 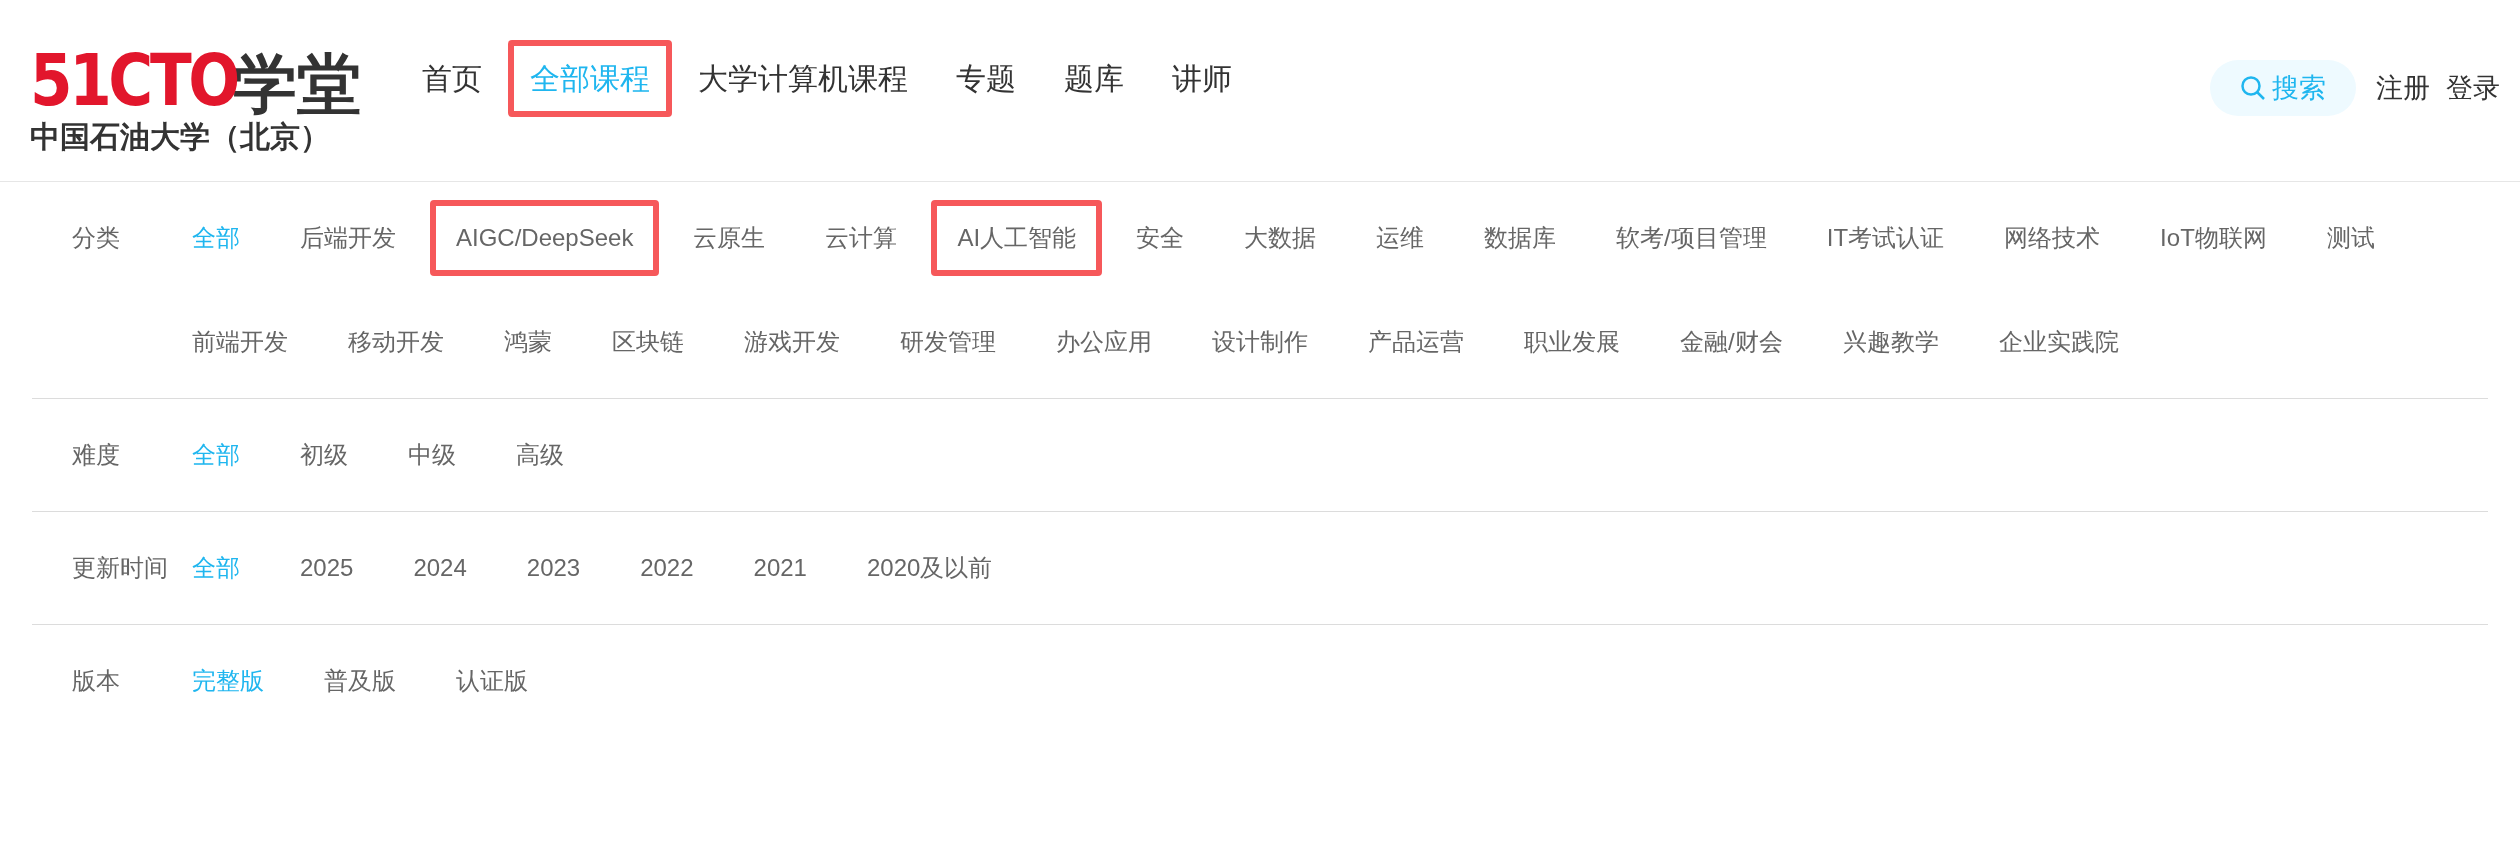 What do you see at coordinates (929, 568) in the screenshot?
I see `filter-option: 2020及以前` at bounding box center [929, 568].